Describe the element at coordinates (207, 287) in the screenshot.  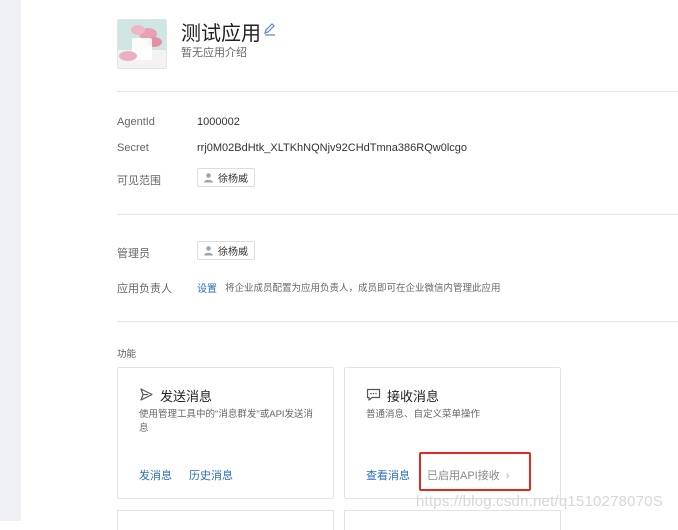
I see `set-owner-link: 设置` at that location.